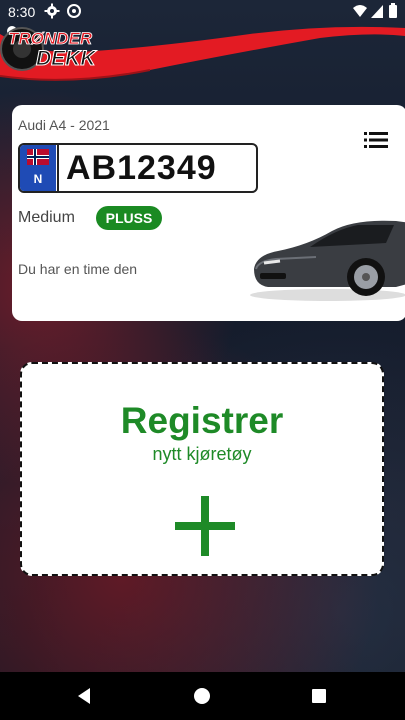 This screenshot has width=405, height=720. Describe the element at coordinates (22, 12) in the screenshot. I see `status-time: 8:30` at that location.